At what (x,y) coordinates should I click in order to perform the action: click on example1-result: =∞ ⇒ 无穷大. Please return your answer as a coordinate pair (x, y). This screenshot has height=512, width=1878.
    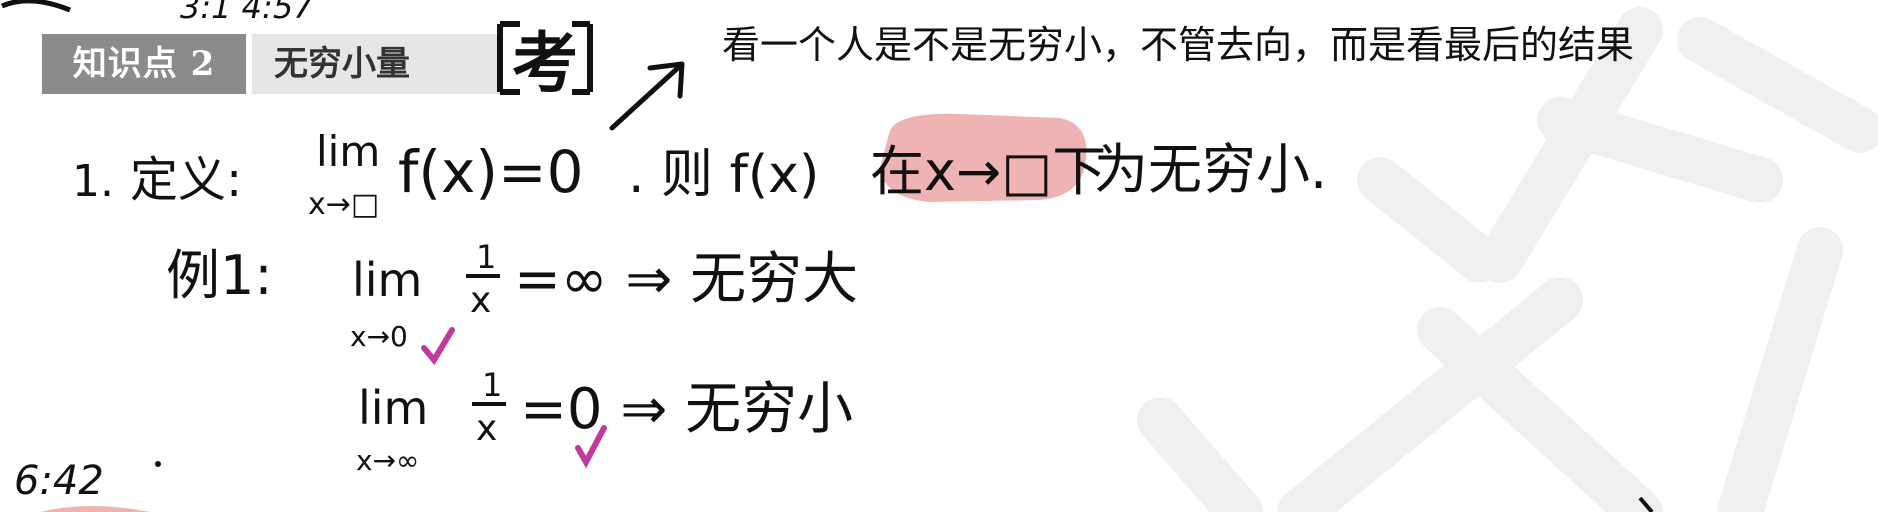
    Looking at the image, I should click on (686, 279).